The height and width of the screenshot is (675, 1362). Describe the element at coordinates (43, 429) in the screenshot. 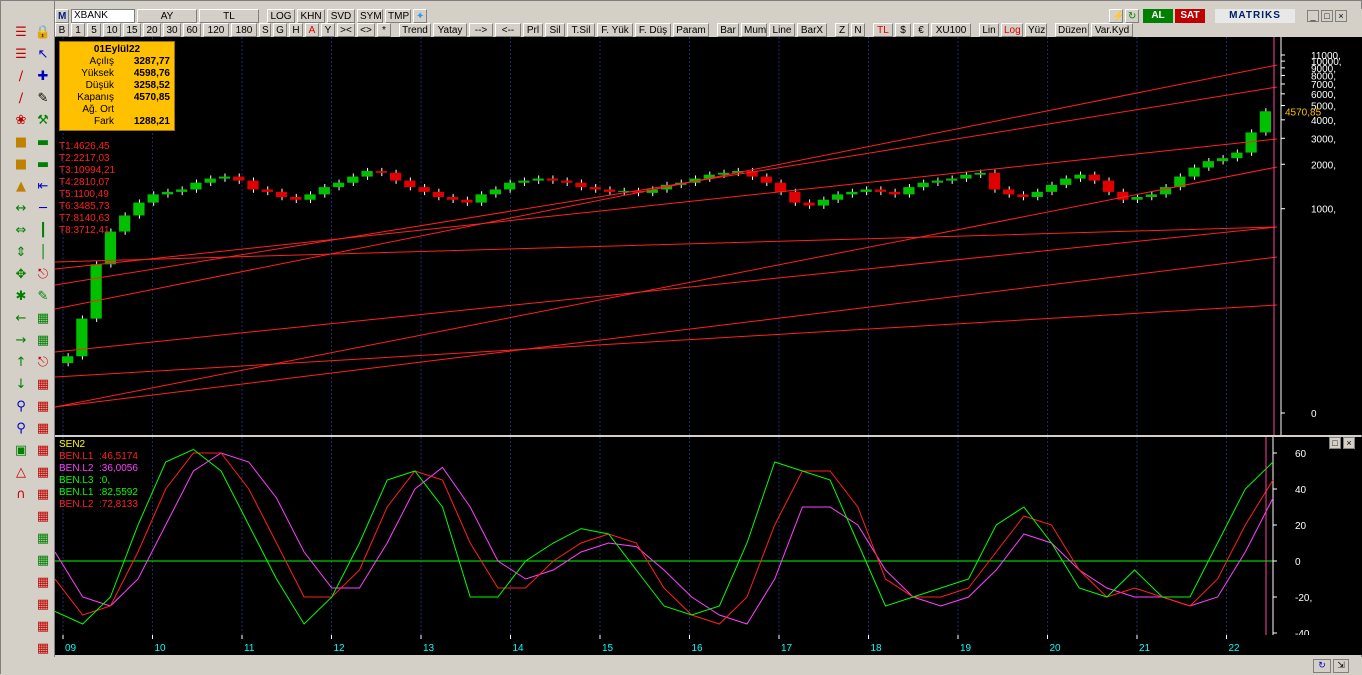

I see `cycle-icon: ▦` at that location.